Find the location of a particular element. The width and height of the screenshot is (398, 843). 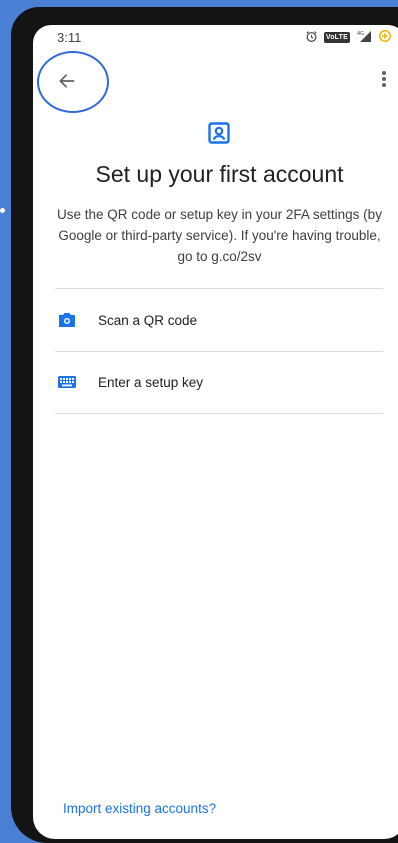

signal-icon: 4G is located at coordinates (364, 38).